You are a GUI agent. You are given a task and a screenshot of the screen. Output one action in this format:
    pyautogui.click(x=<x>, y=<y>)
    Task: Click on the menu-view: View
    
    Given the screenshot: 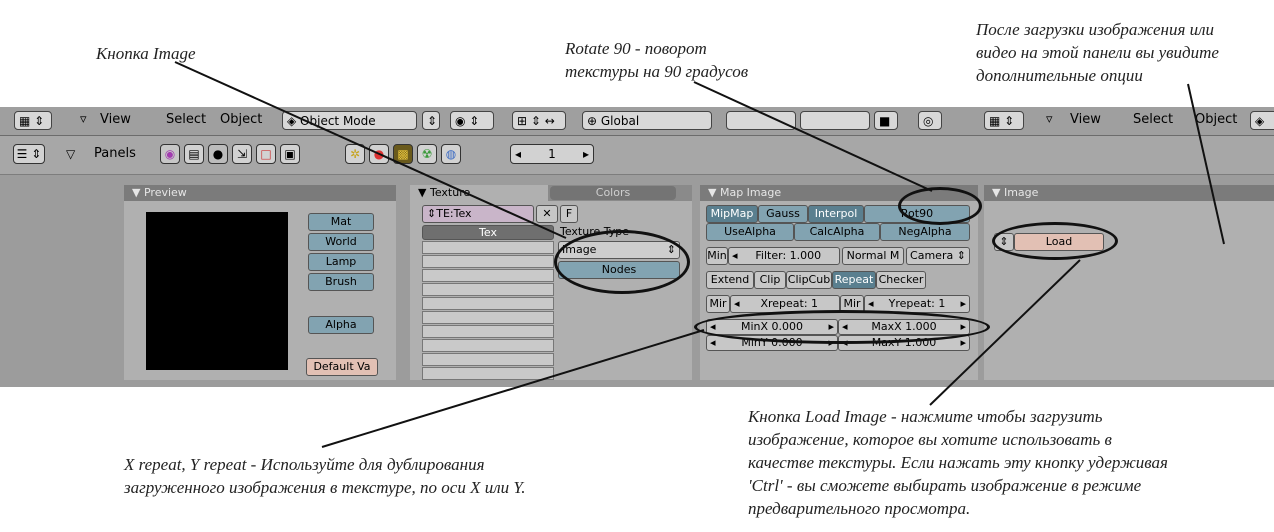 What is the action you would take?
    pyautogui.click(x=115, y=119)
    